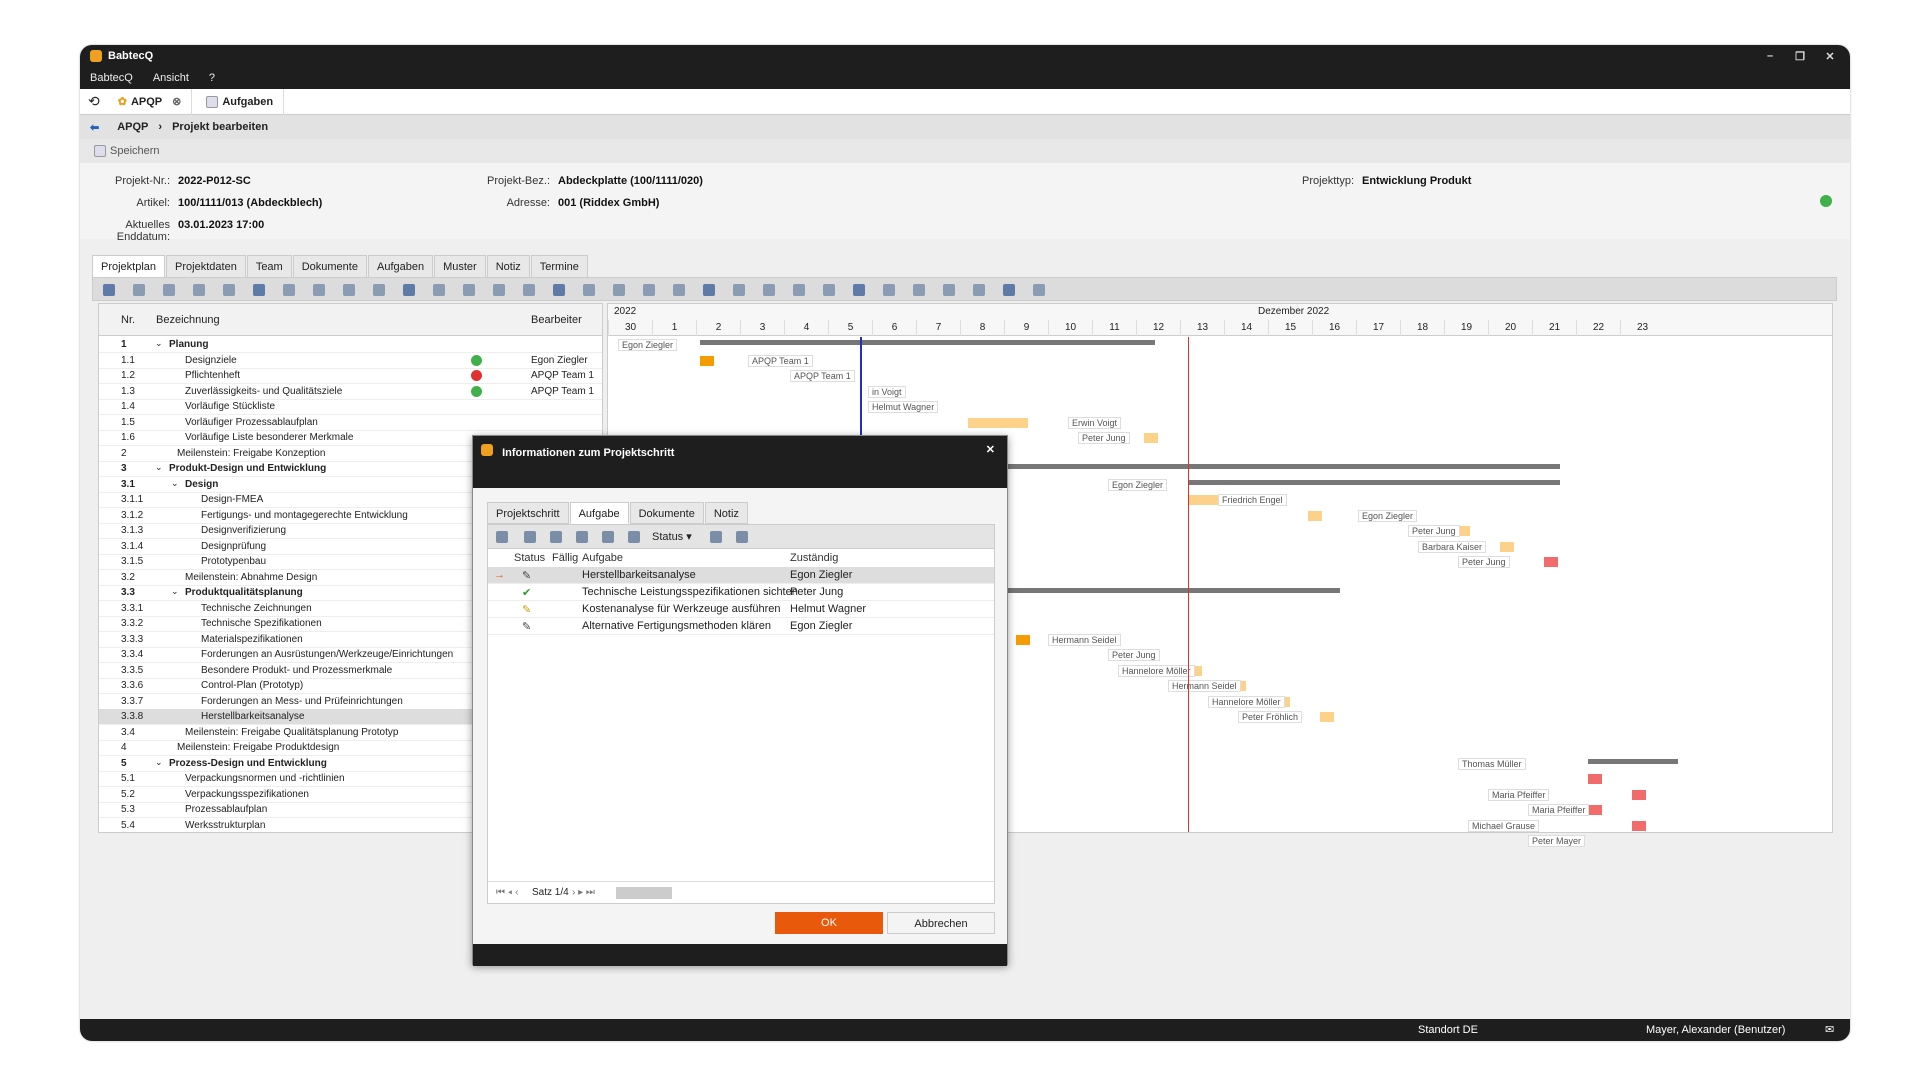 The width and height of the screenshot is (1920, 1080). Describe the element at coordinates (1830, 56) in the screenshot. I see `close-icon: ✕` at that location.